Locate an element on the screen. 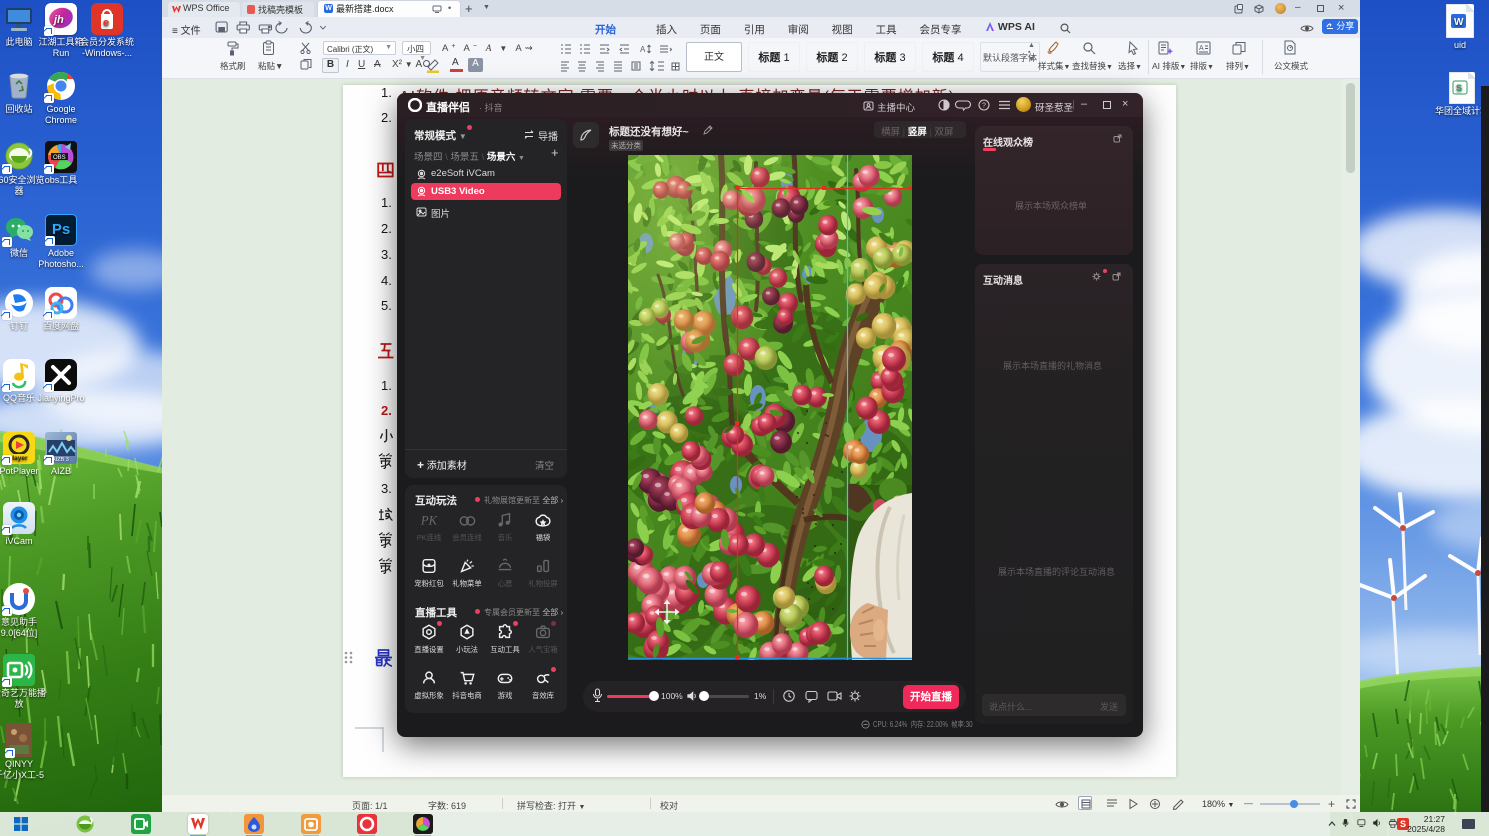 The image size is (1489, 836). svg-text: PK is located at coordinates (429, 521).